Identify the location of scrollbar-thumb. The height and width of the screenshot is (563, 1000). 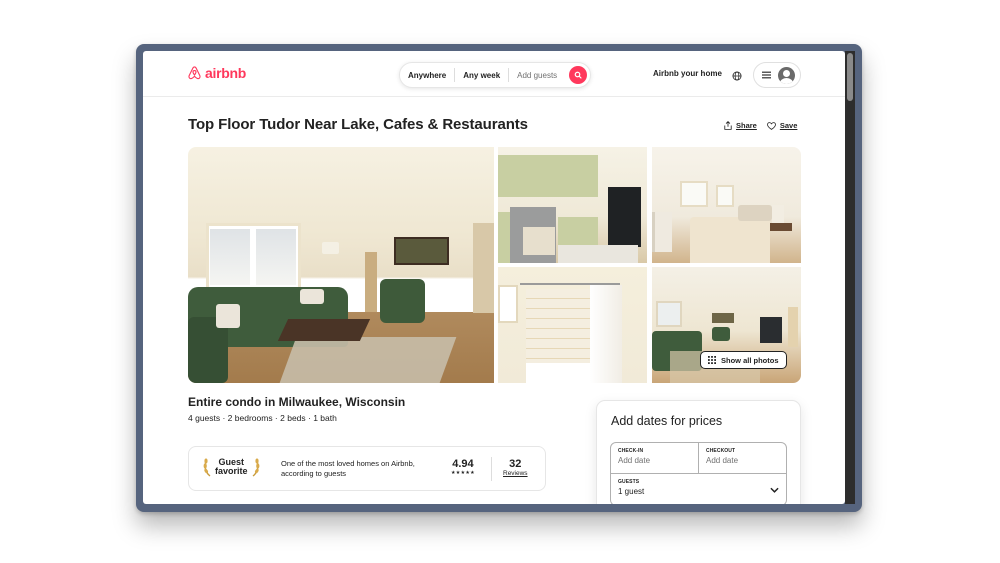
(850, 77).